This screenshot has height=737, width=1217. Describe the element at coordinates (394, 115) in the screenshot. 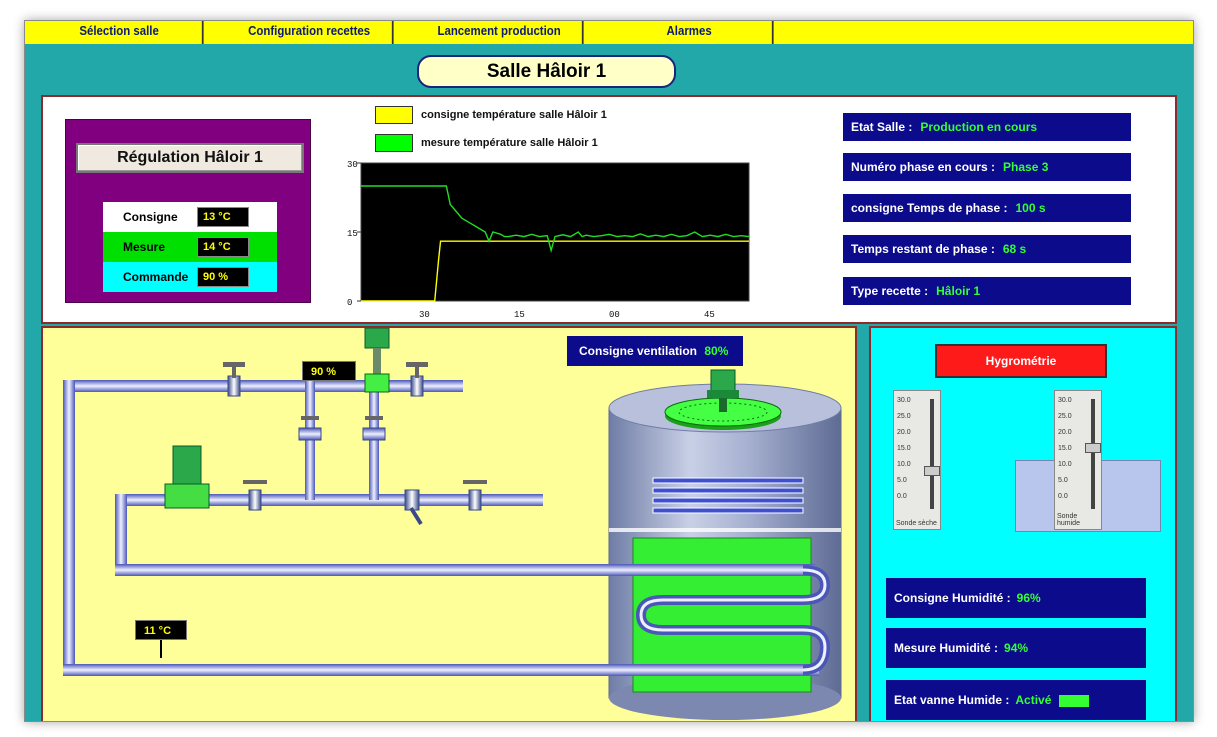

I see `legend-setpoint-swatch` at that location.